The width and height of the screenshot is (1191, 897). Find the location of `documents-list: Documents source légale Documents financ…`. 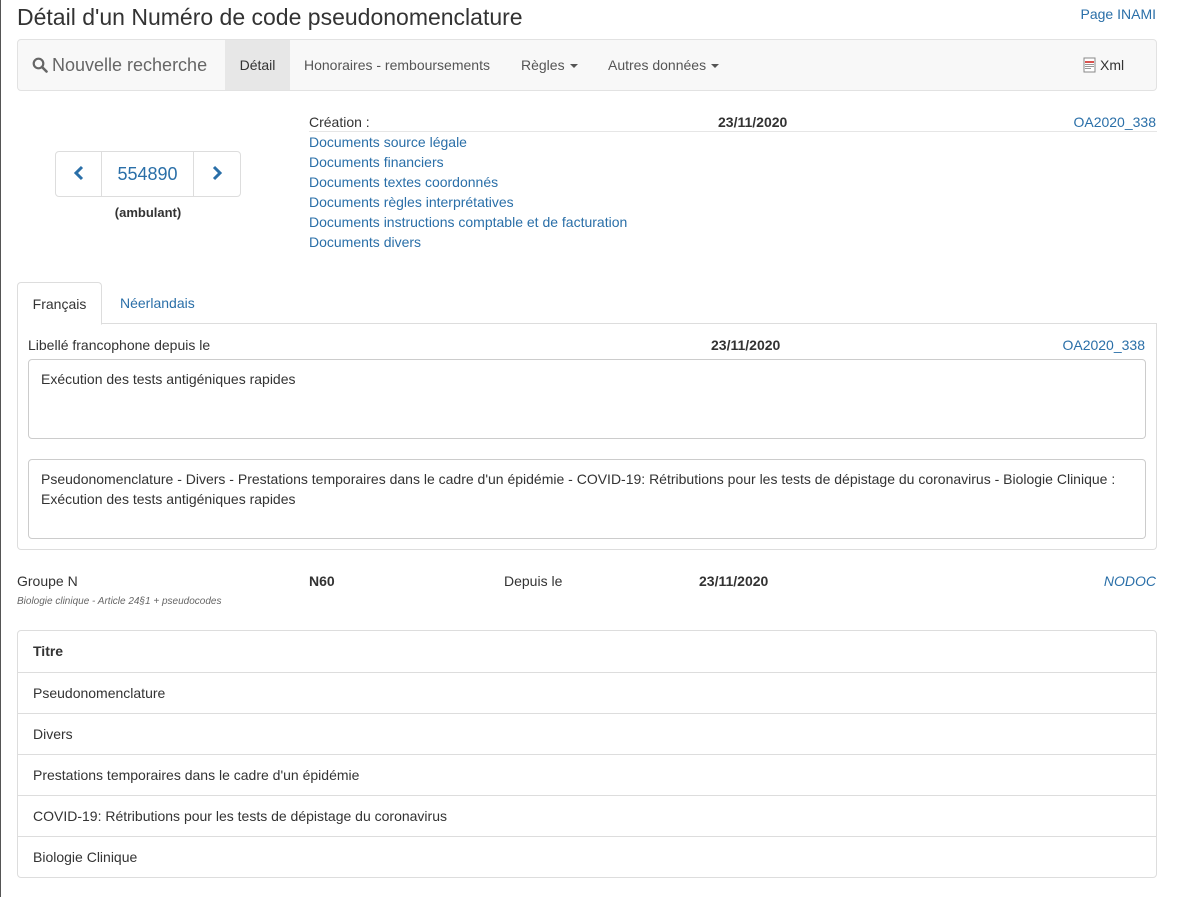

documents-list: Documents source légale Documents financ… is located at coordinates (468, 194).